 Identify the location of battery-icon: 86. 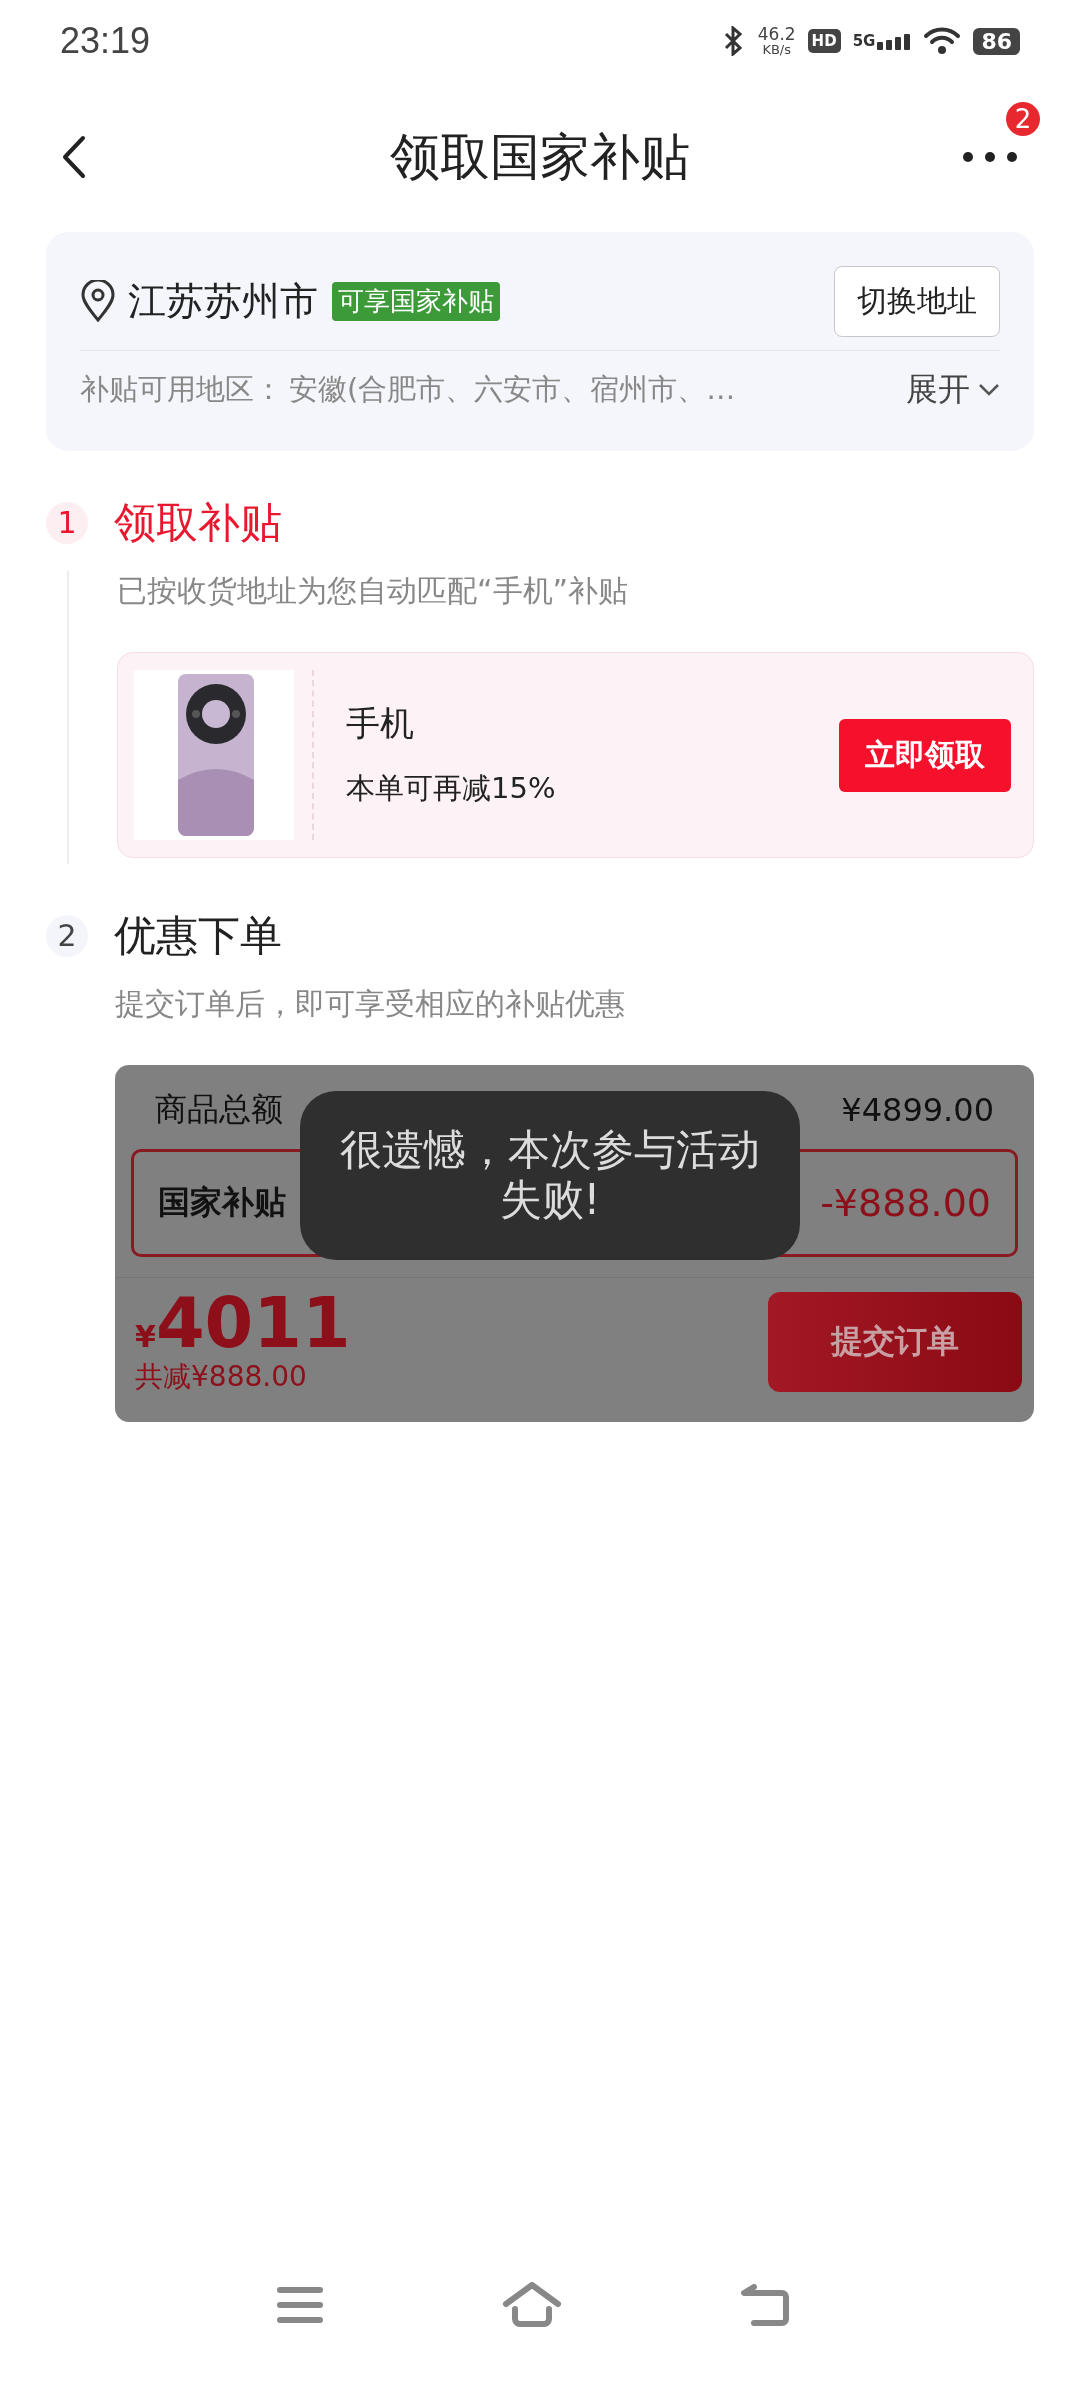
(996, 41).